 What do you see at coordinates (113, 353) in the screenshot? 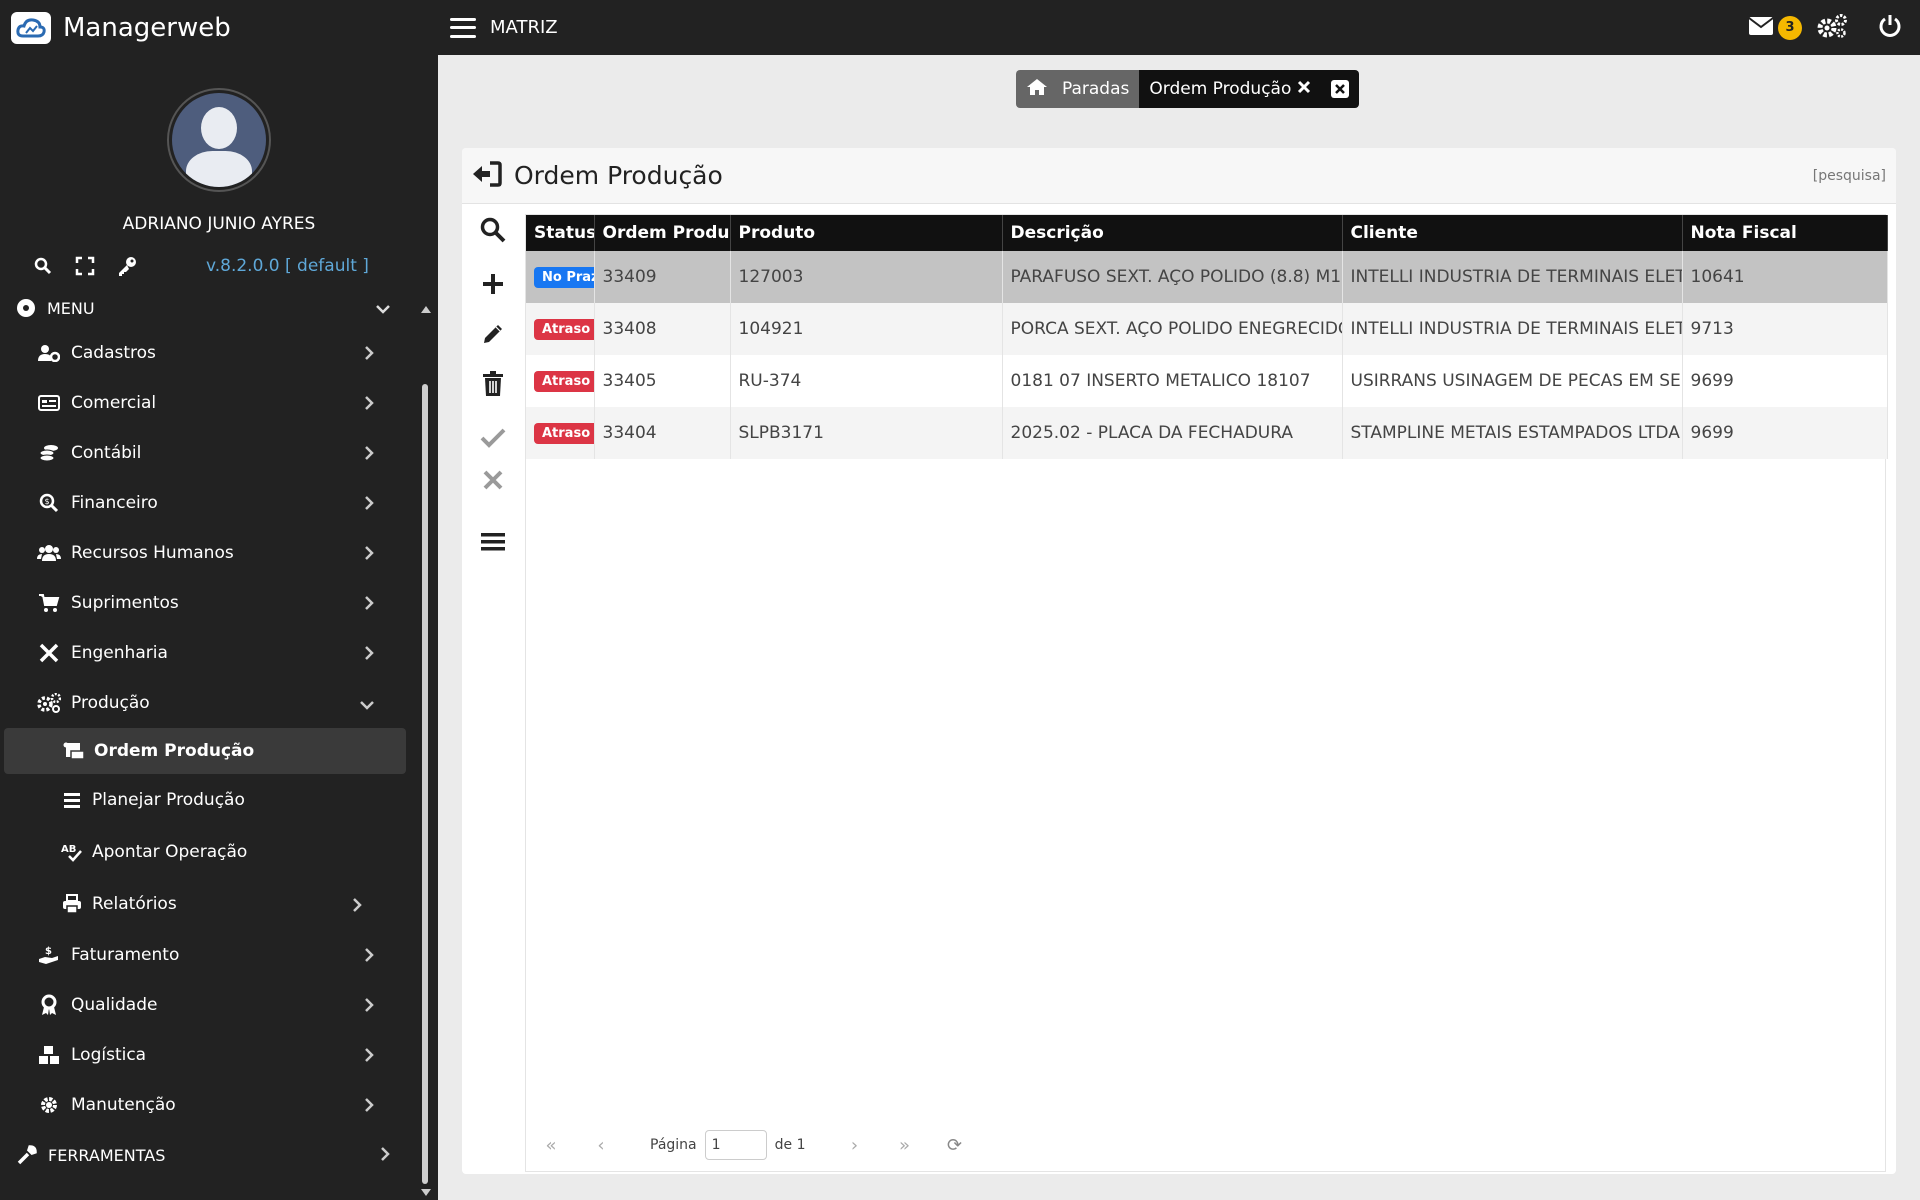
I see `sidebar-item-label: Cadastros` at bounding box center [113, 353].